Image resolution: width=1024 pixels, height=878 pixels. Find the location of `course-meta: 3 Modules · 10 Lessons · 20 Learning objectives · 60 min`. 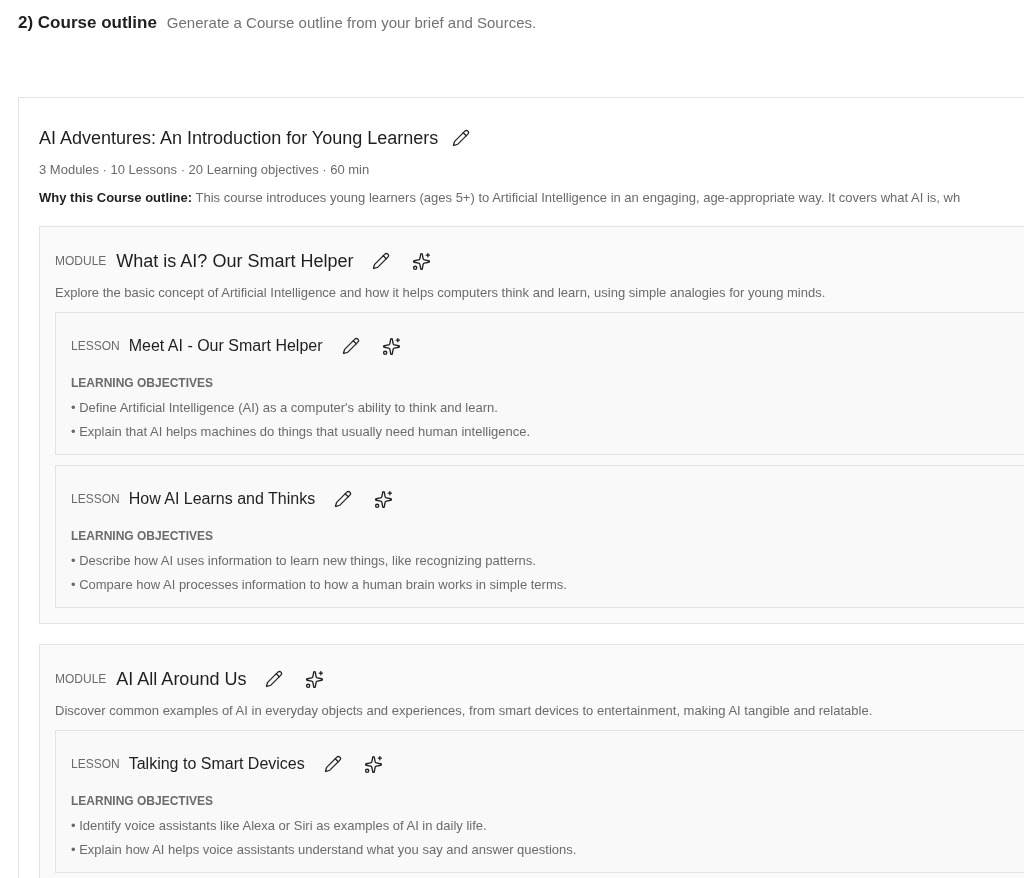

course-meta: 3 Modules · 10 Lessons · 20 Learning objectives · 60 min is located at coordinates (205, 170).